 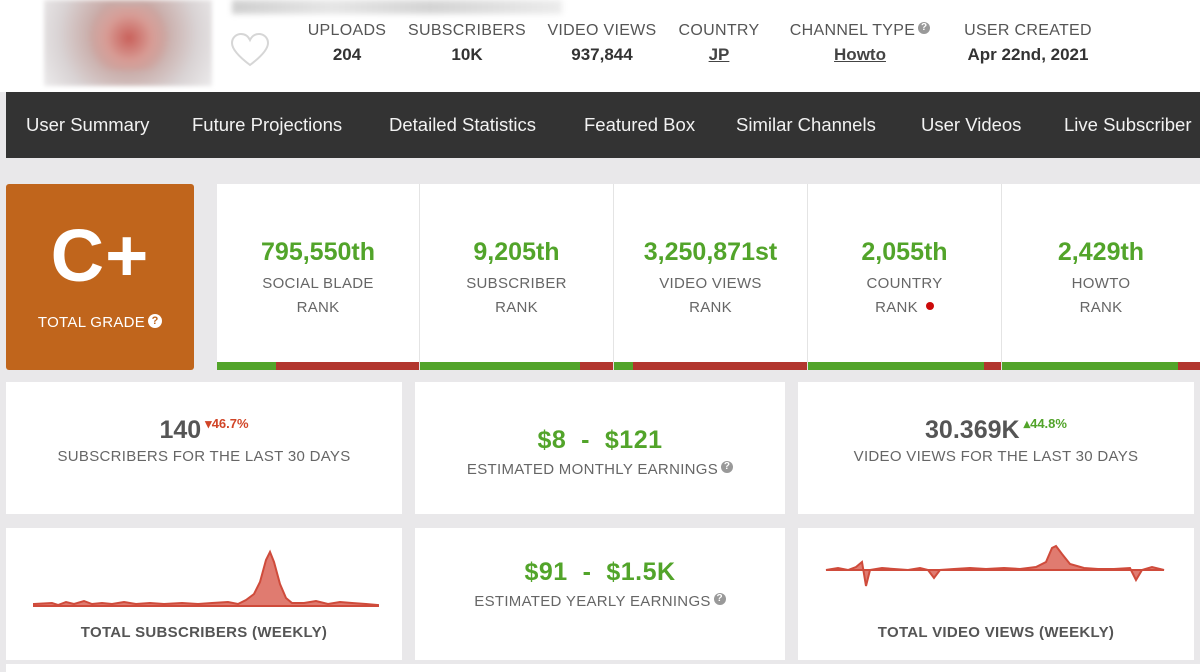 I want to click on nav-user-videos: User Videos, so click(x=971, y=125).